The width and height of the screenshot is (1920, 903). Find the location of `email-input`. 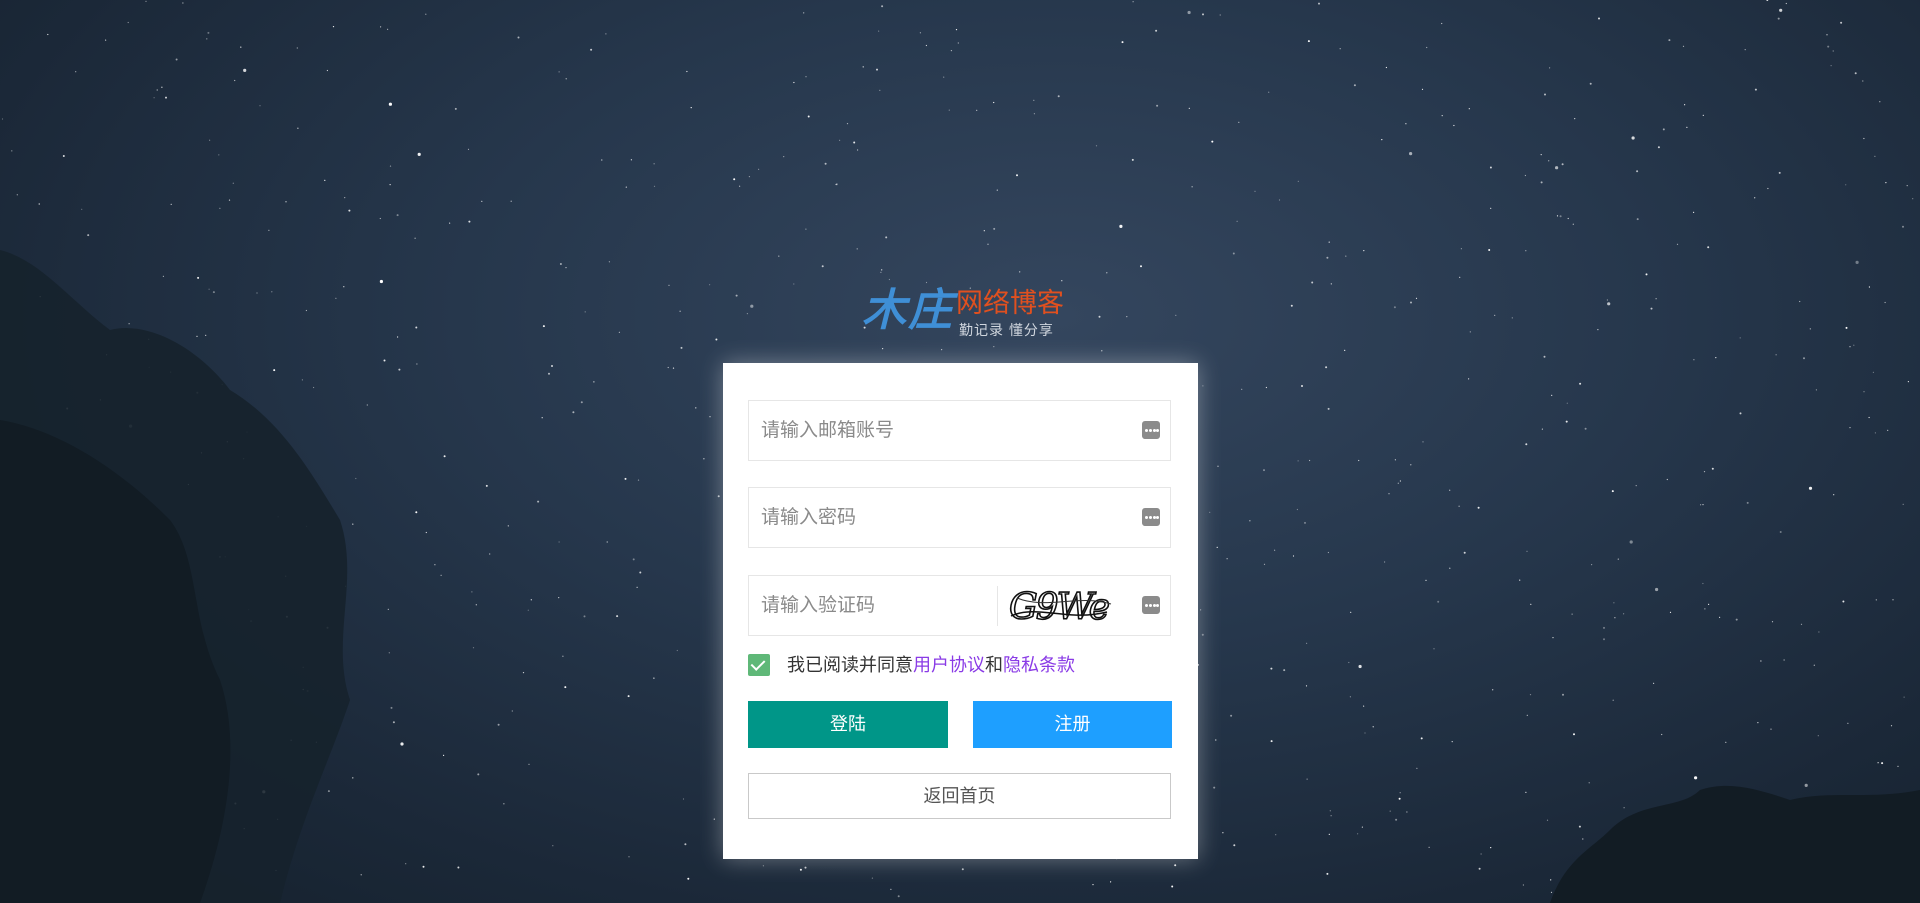

email-input is located at coordinates (959, 430).